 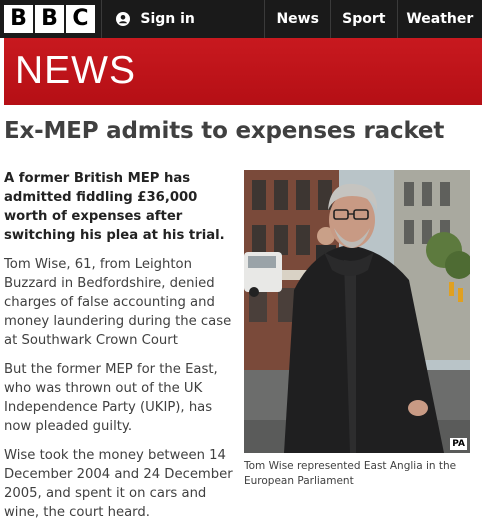 I want to click on nav-sport: Sport, so click(x=364, y=19).